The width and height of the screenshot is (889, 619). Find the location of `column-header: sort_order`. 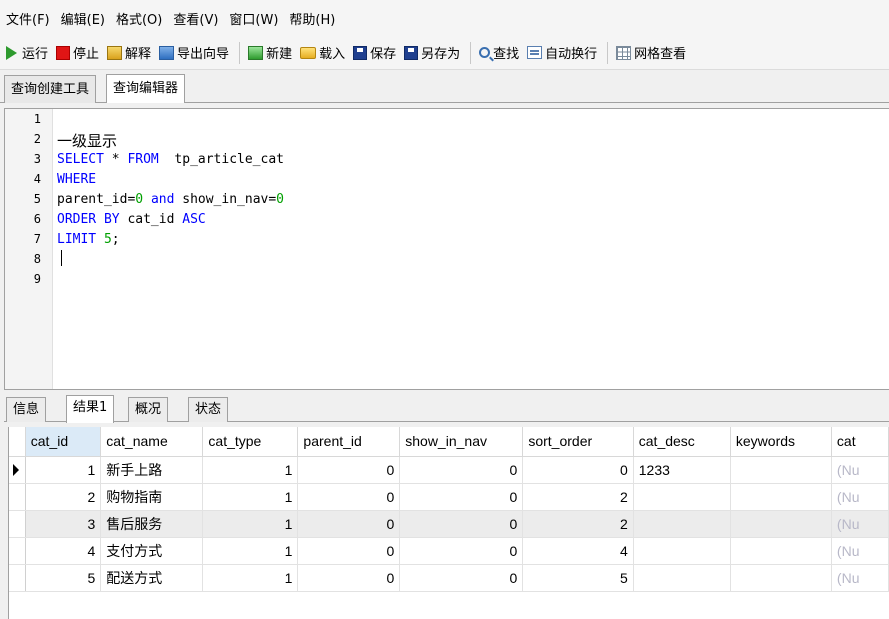

column-header: sort_order is located at coordinates (578, 442).